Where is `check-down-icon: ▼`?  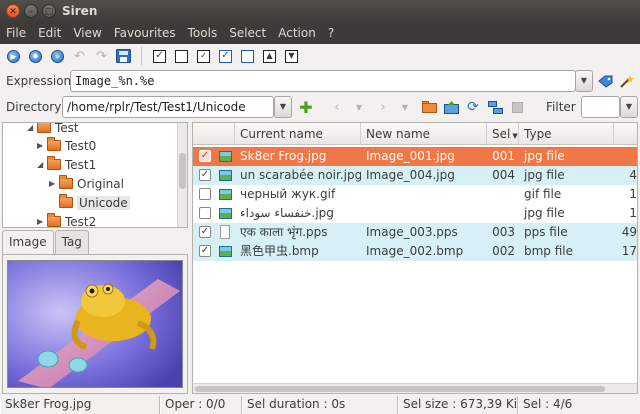
check-down-icon: ▼ is located at coordinates (291, 56).